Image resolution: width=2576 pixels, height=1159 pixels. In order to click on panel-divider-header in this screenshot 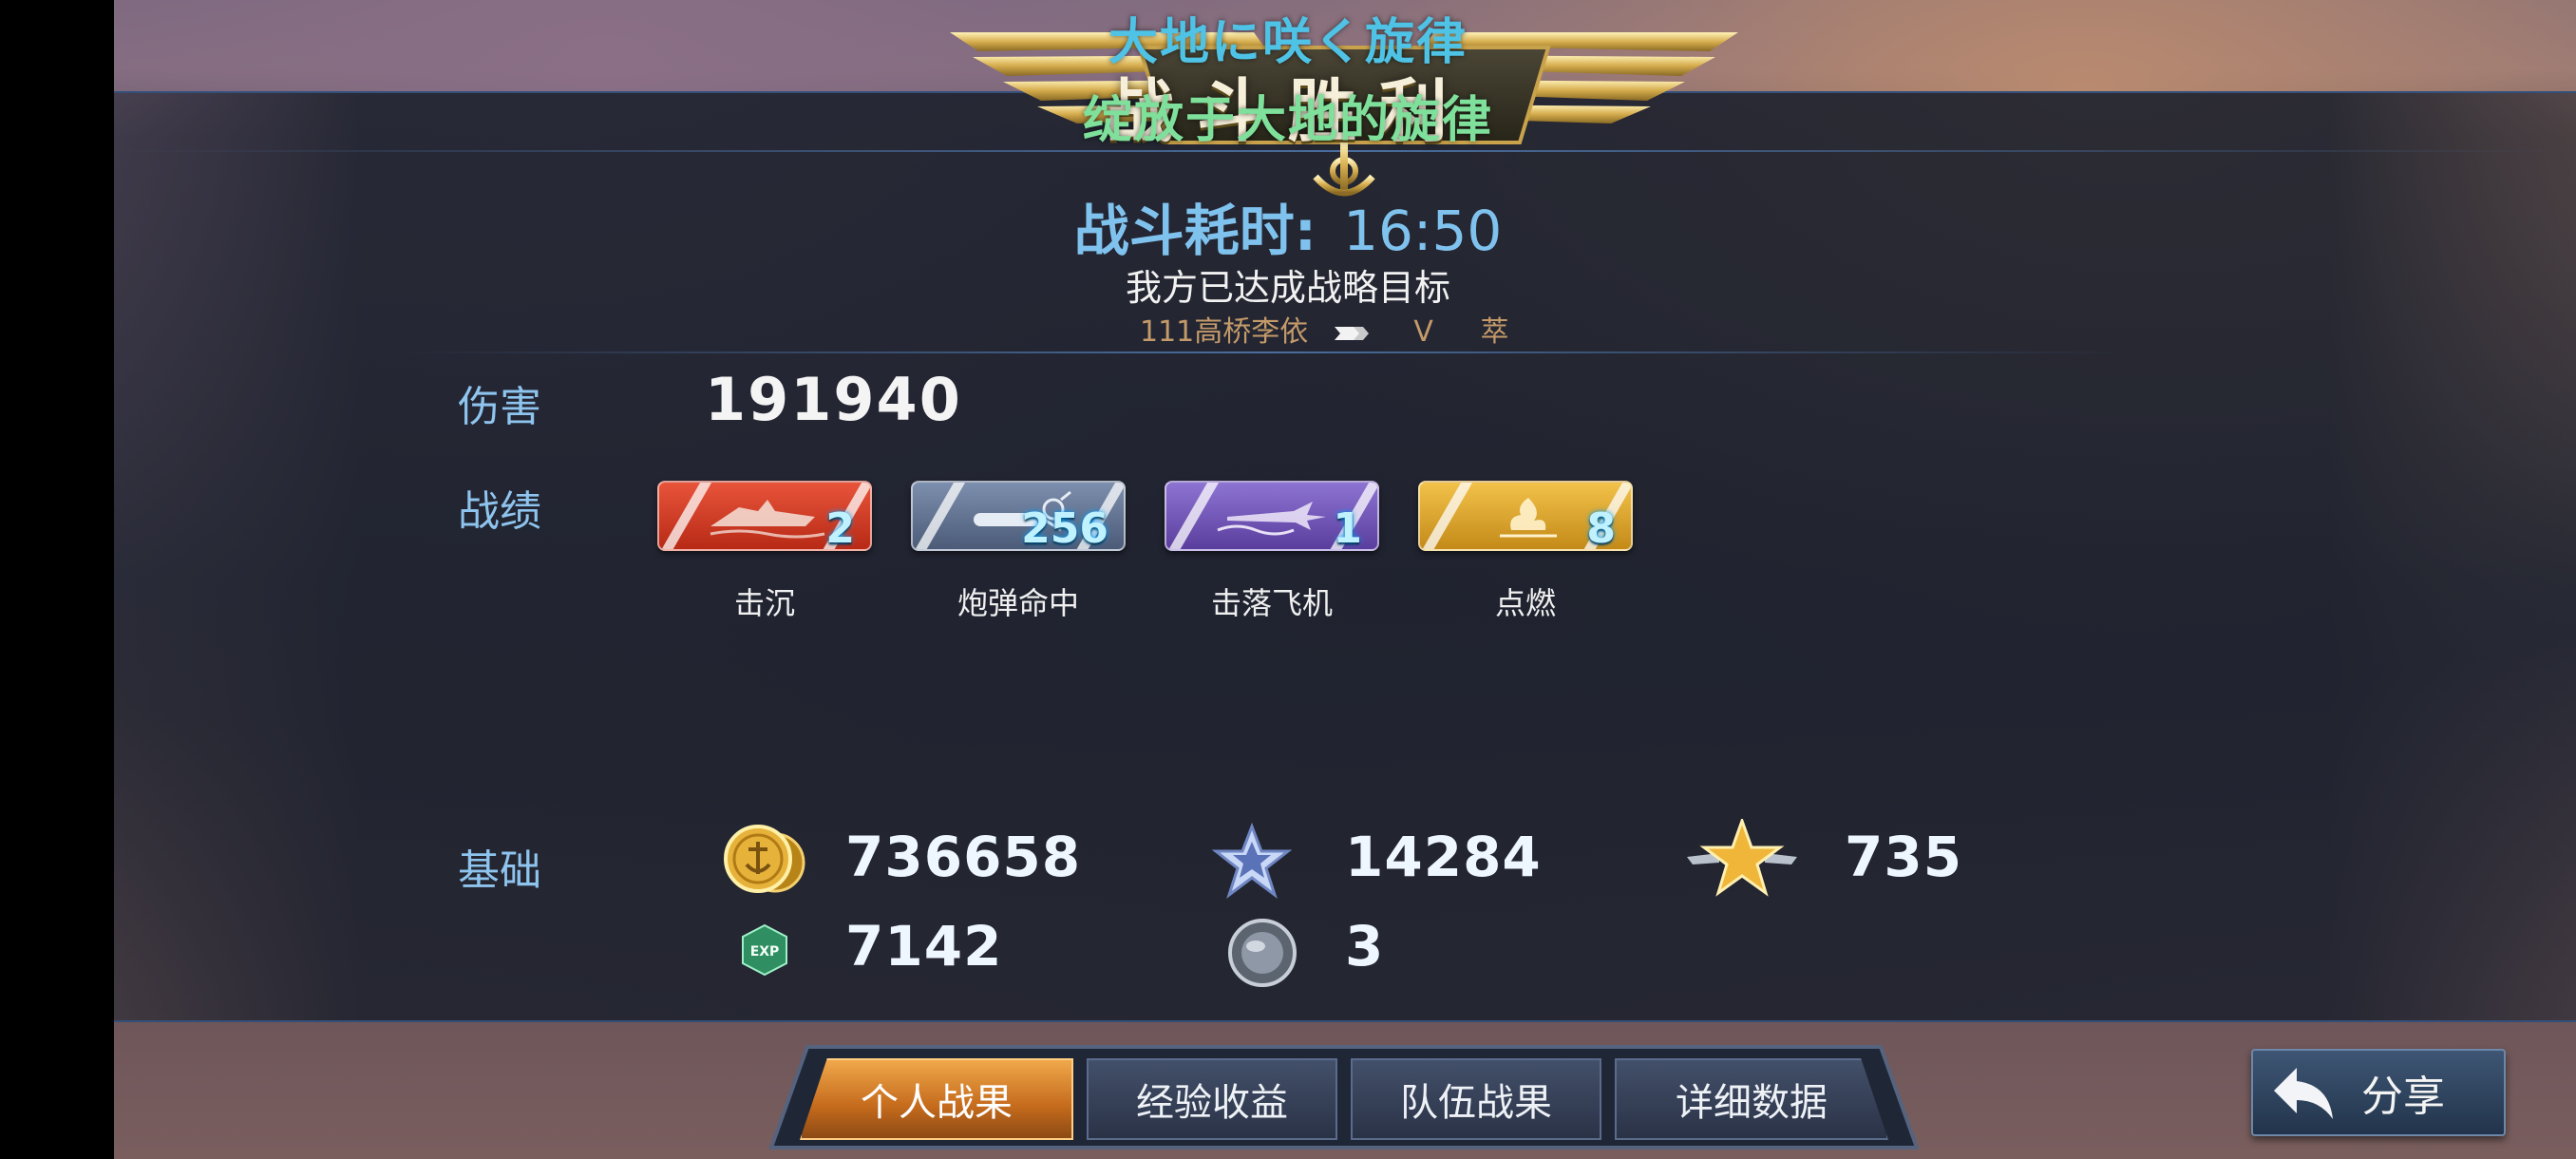, I will do `click(1263, 352)`.